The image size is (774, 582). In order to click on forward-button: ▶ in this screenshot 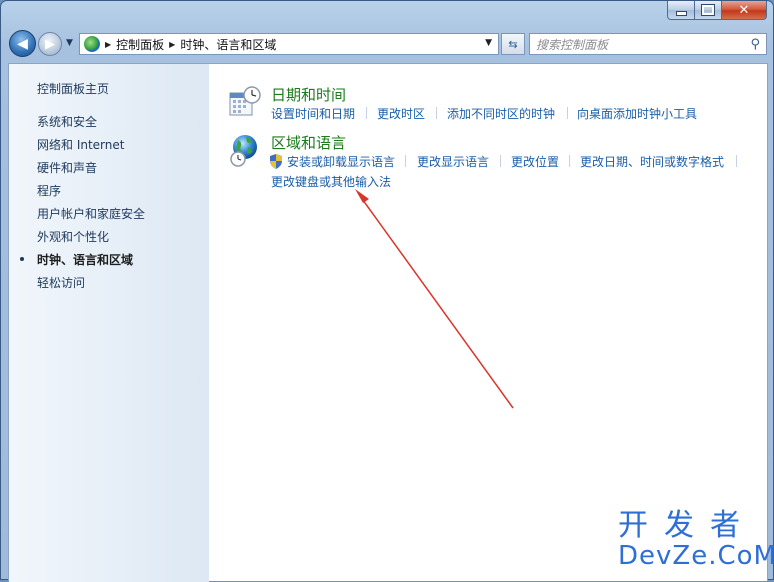, I will do `click(50, 44)`.